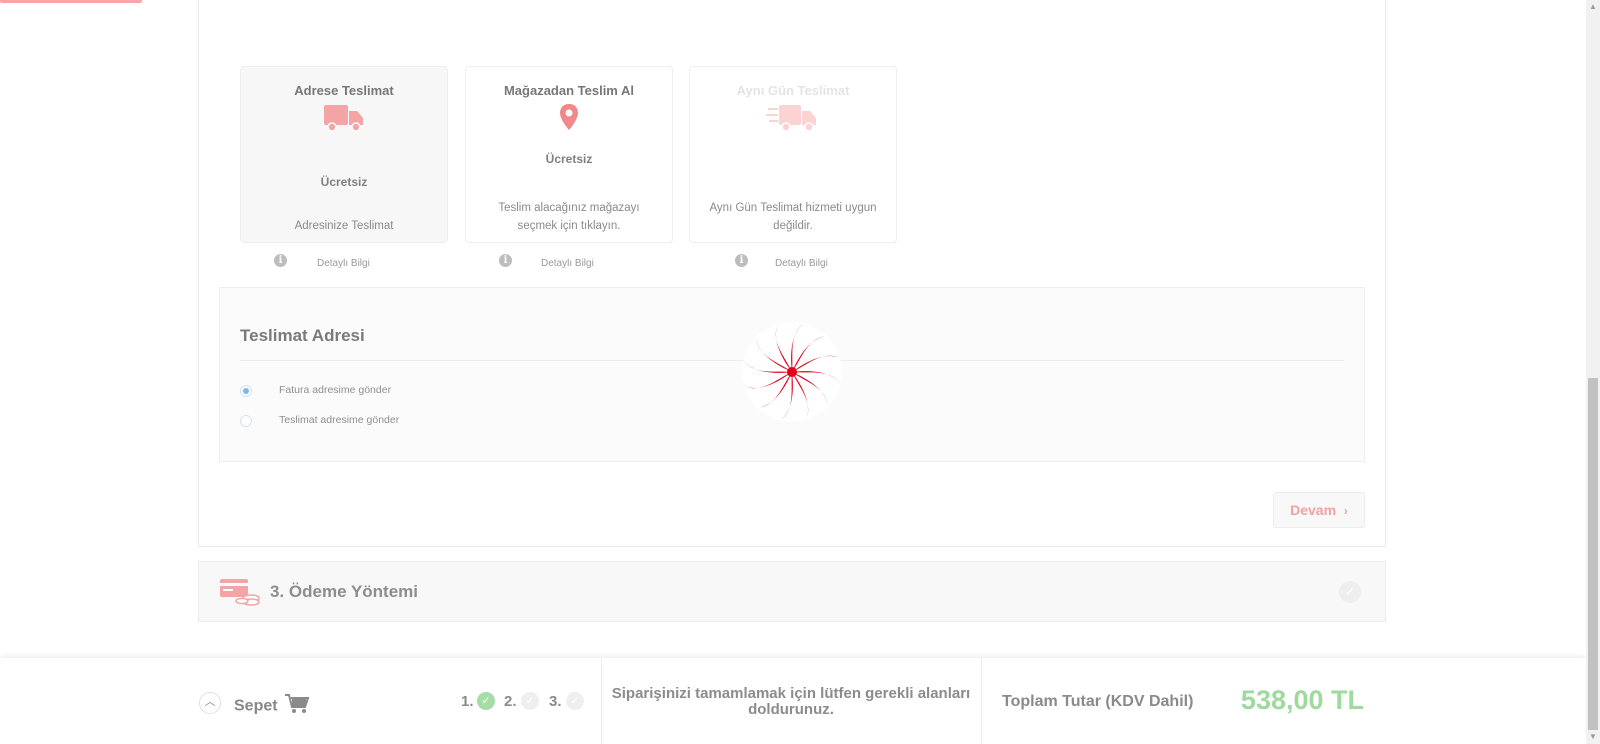 The width and height of the screenshot is (1600, 744). I want to click on info-link-store-pickup: i Detaylı Bilgi, so click(564, 262).